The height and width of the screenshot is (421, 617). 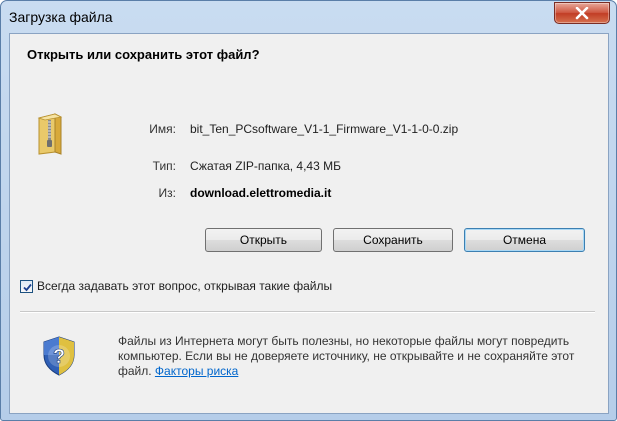 I want to click on window-title: Загрузка файла, so click(x=61, y=17).